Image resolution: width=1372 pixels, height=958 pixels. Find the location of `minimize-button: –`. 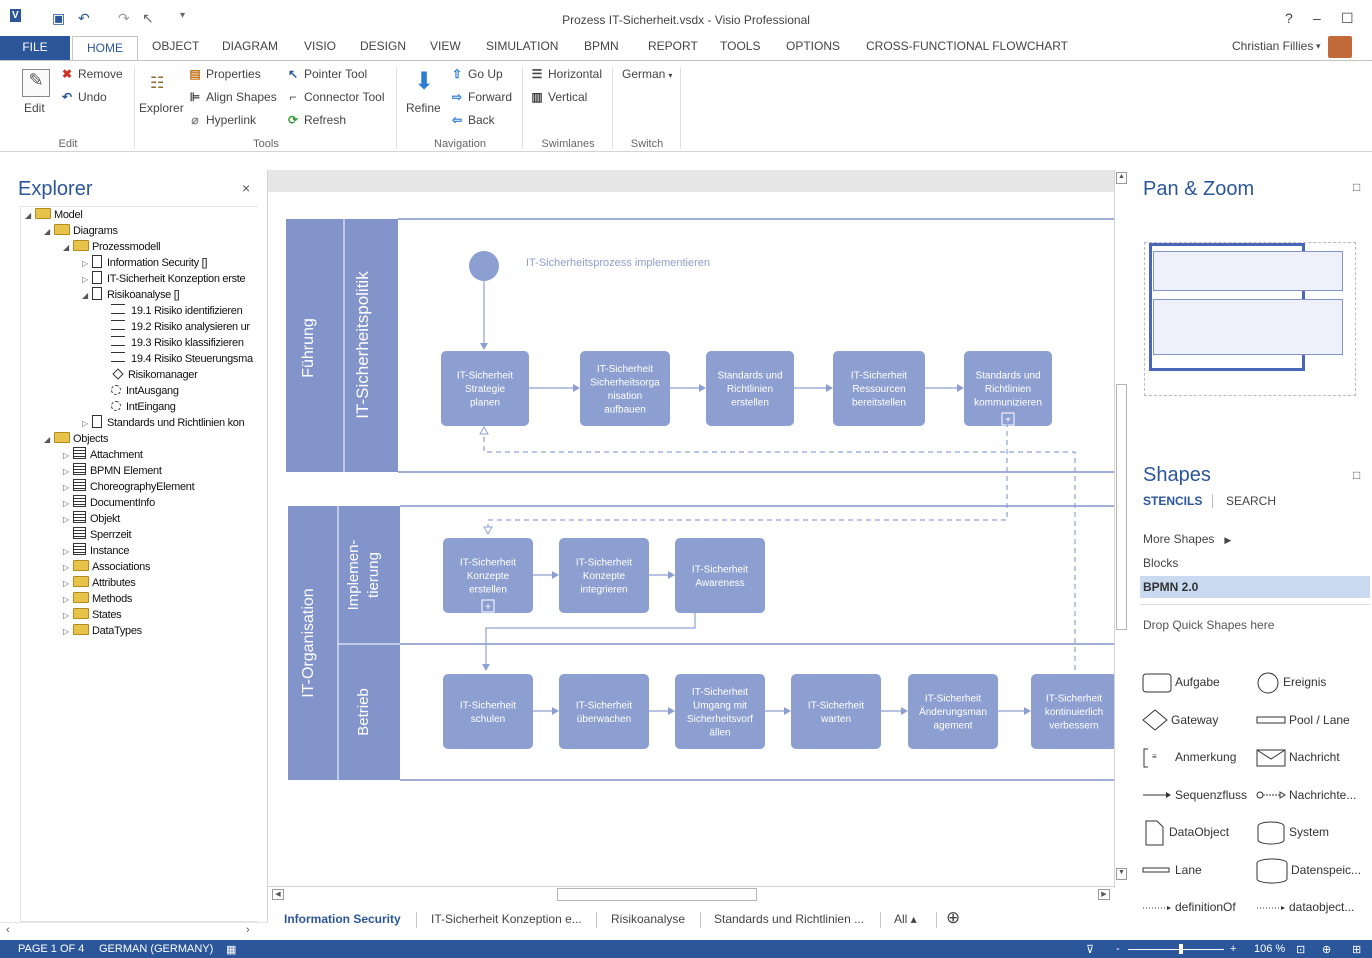

minimize-button: – is located at coordinates (1317, 18).